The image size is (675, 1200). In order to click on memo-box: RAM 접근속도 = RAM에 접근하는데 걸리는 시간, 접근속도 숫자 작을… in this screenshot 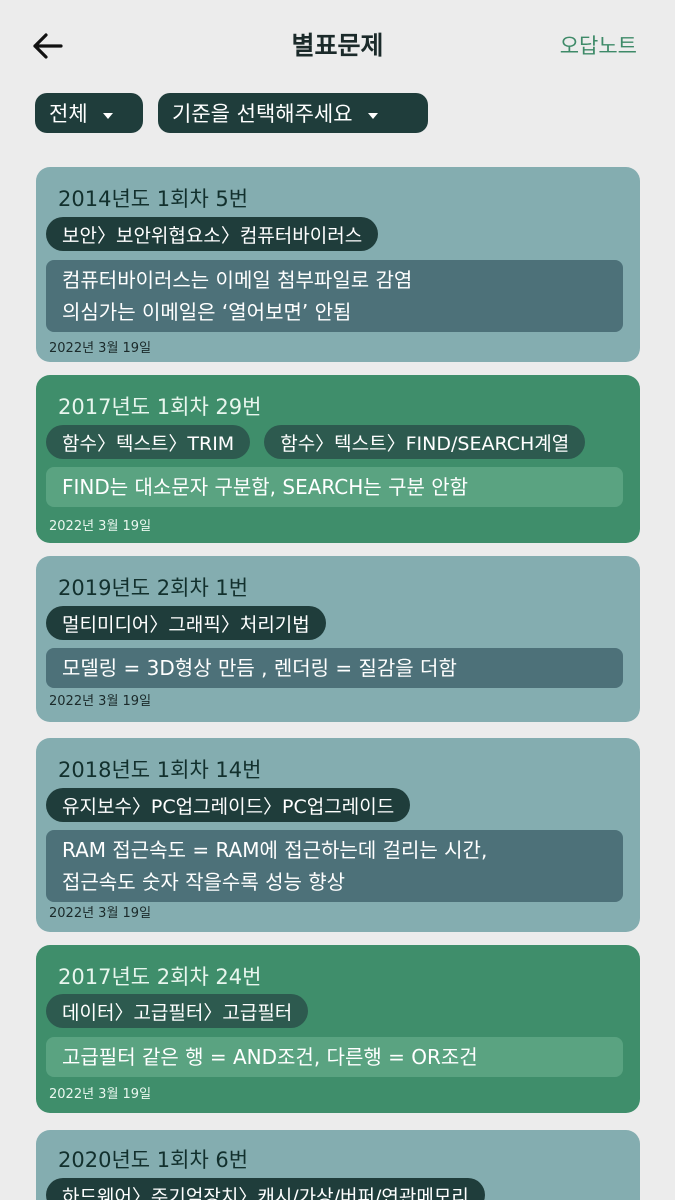, I will do `click(334, 866)`.